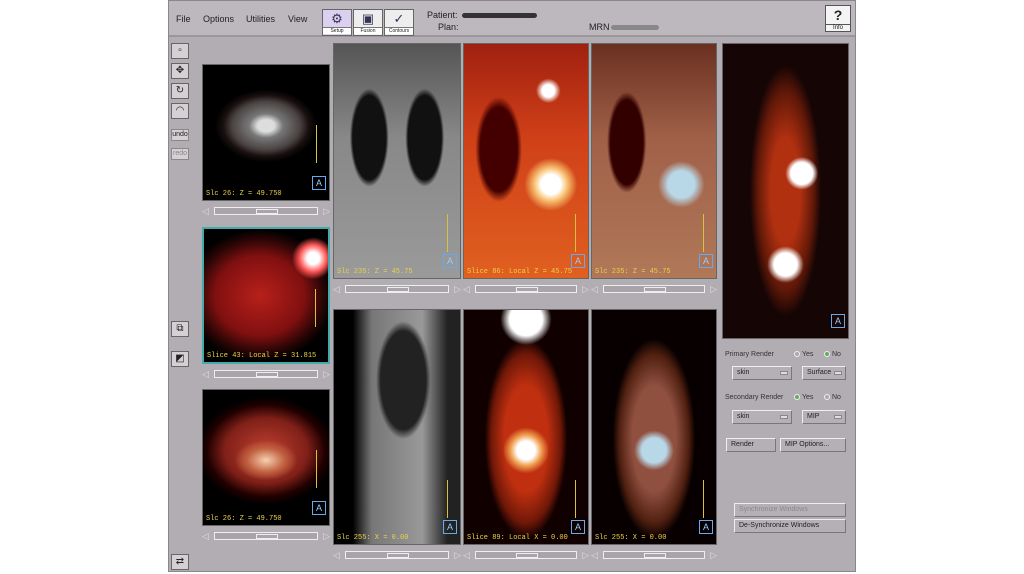 Image resolution: width=1024 pixels, height=574 pixels. What do you see at coordinates (266, 295) in the screenshot?
I see `axial-pet-view: Slice 43: Local Z = 31.815` at bounding box center [266, 295].